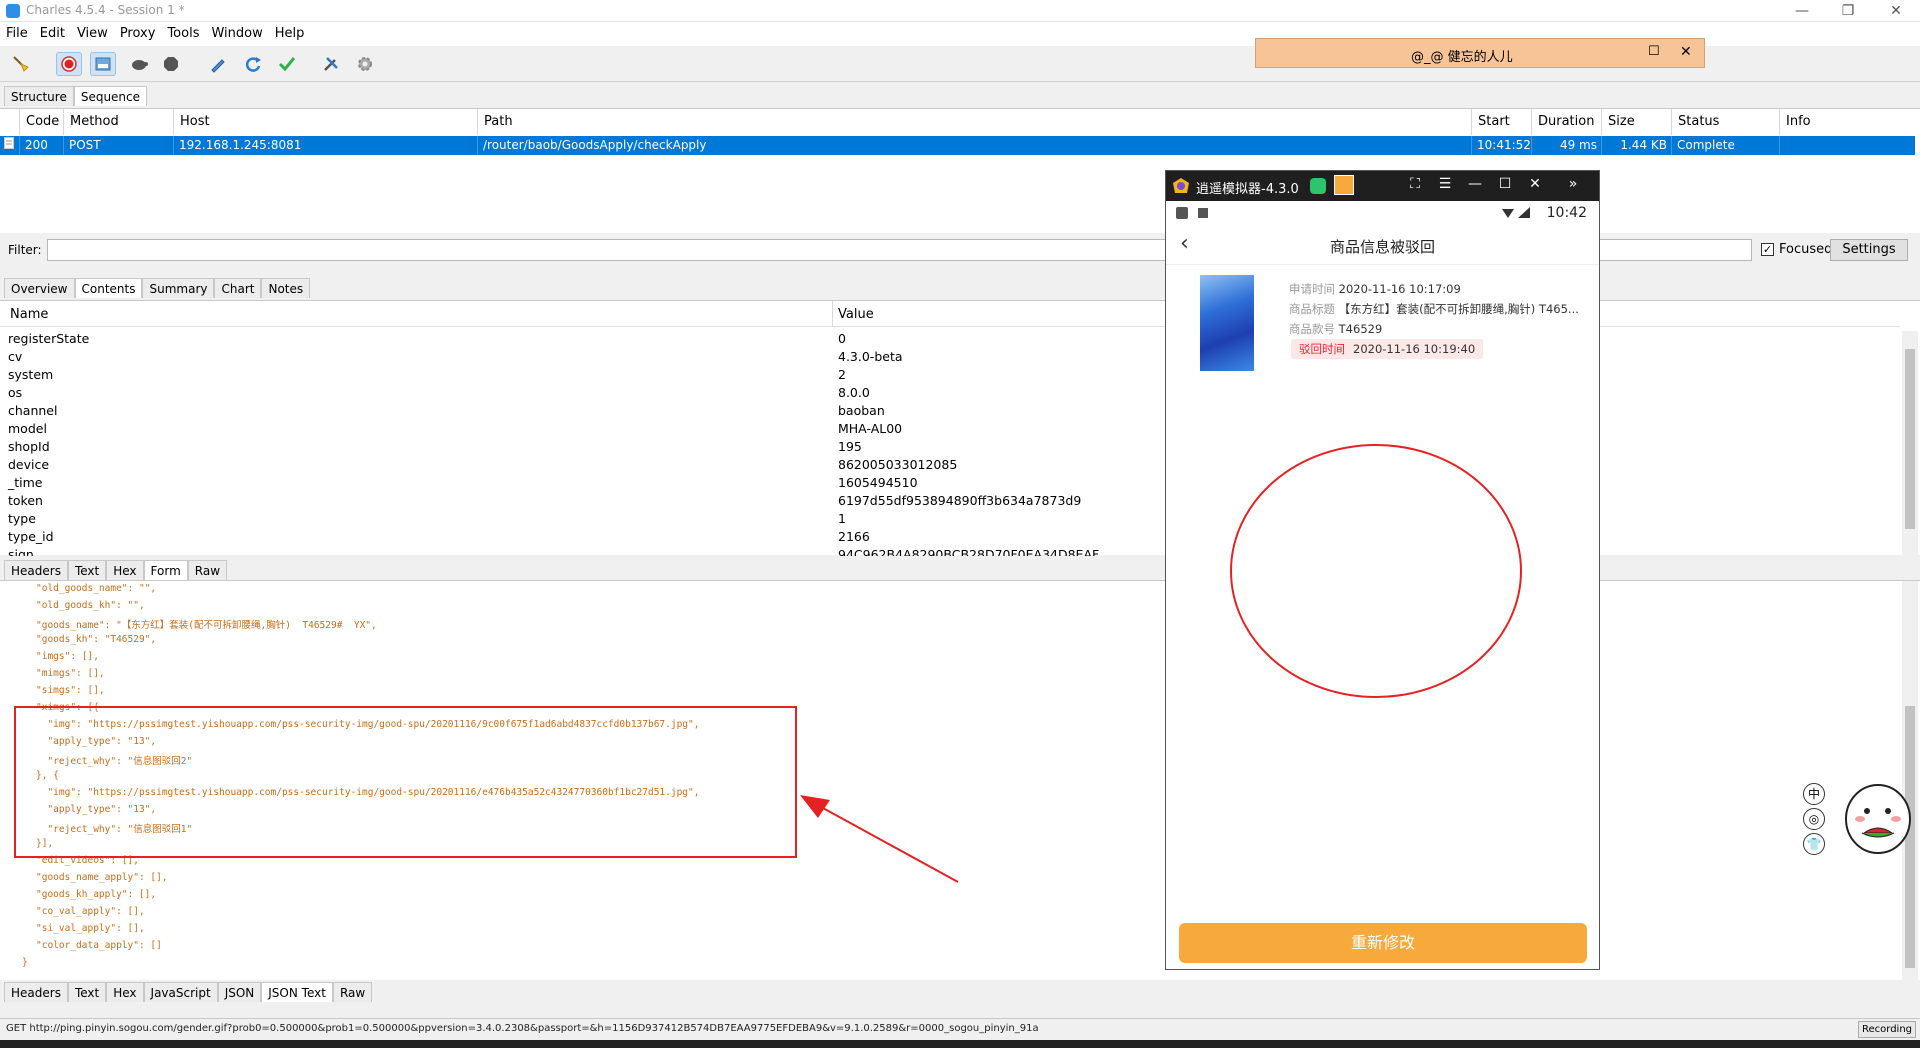  Describe the element at coordinates (1686, 52) in the screenshot. I see `notification-close-icon: ✕` at that location.